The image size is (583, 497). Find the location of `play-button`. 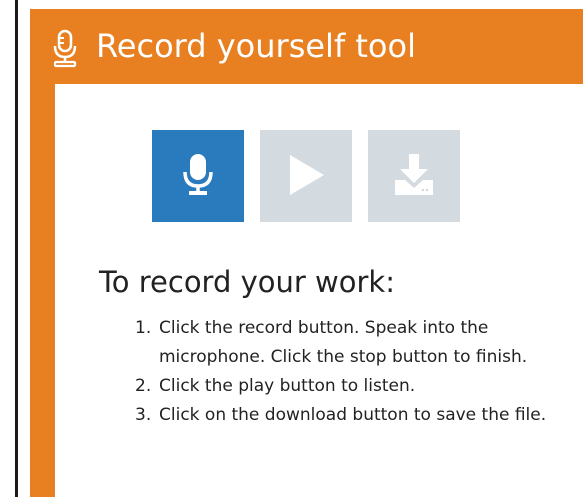

play-button is located at coordinates (306, 176).